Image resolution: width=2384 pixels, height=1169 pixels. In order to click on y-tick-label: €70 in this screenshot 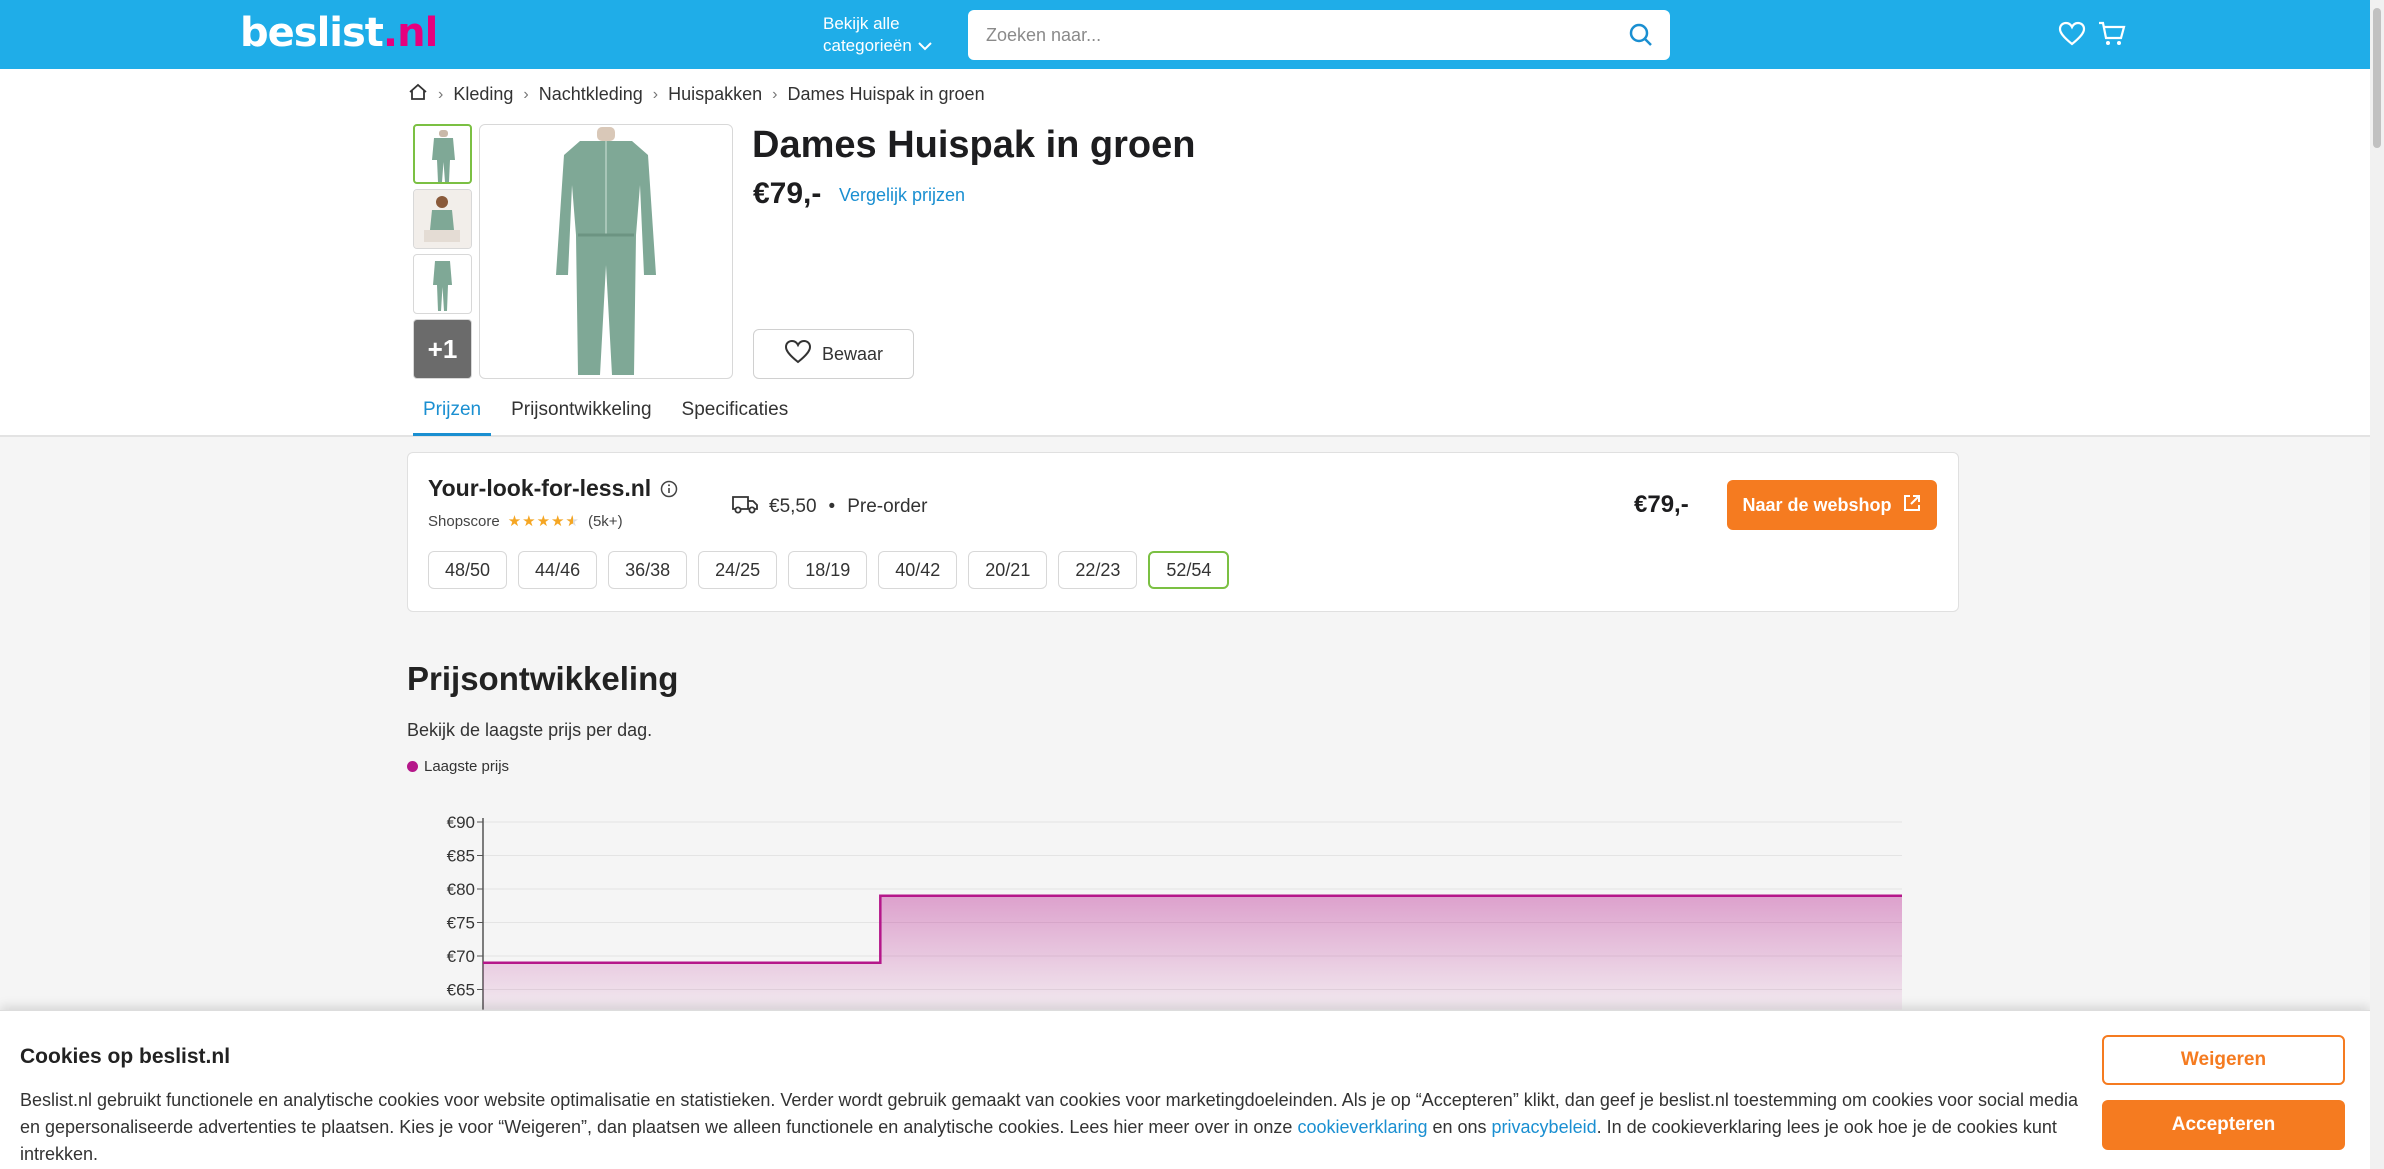, I will do `click(461, 956)`.